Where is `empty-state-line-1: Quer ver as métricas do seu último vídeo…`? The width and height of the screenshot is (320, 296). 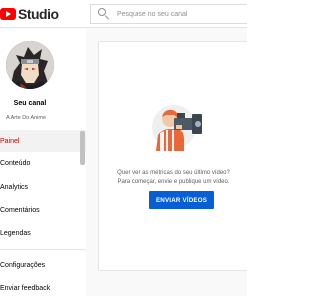
empty-state-line-1: Quer ver as métricas do seu último vídeo… is located at coordinates (173, 173).